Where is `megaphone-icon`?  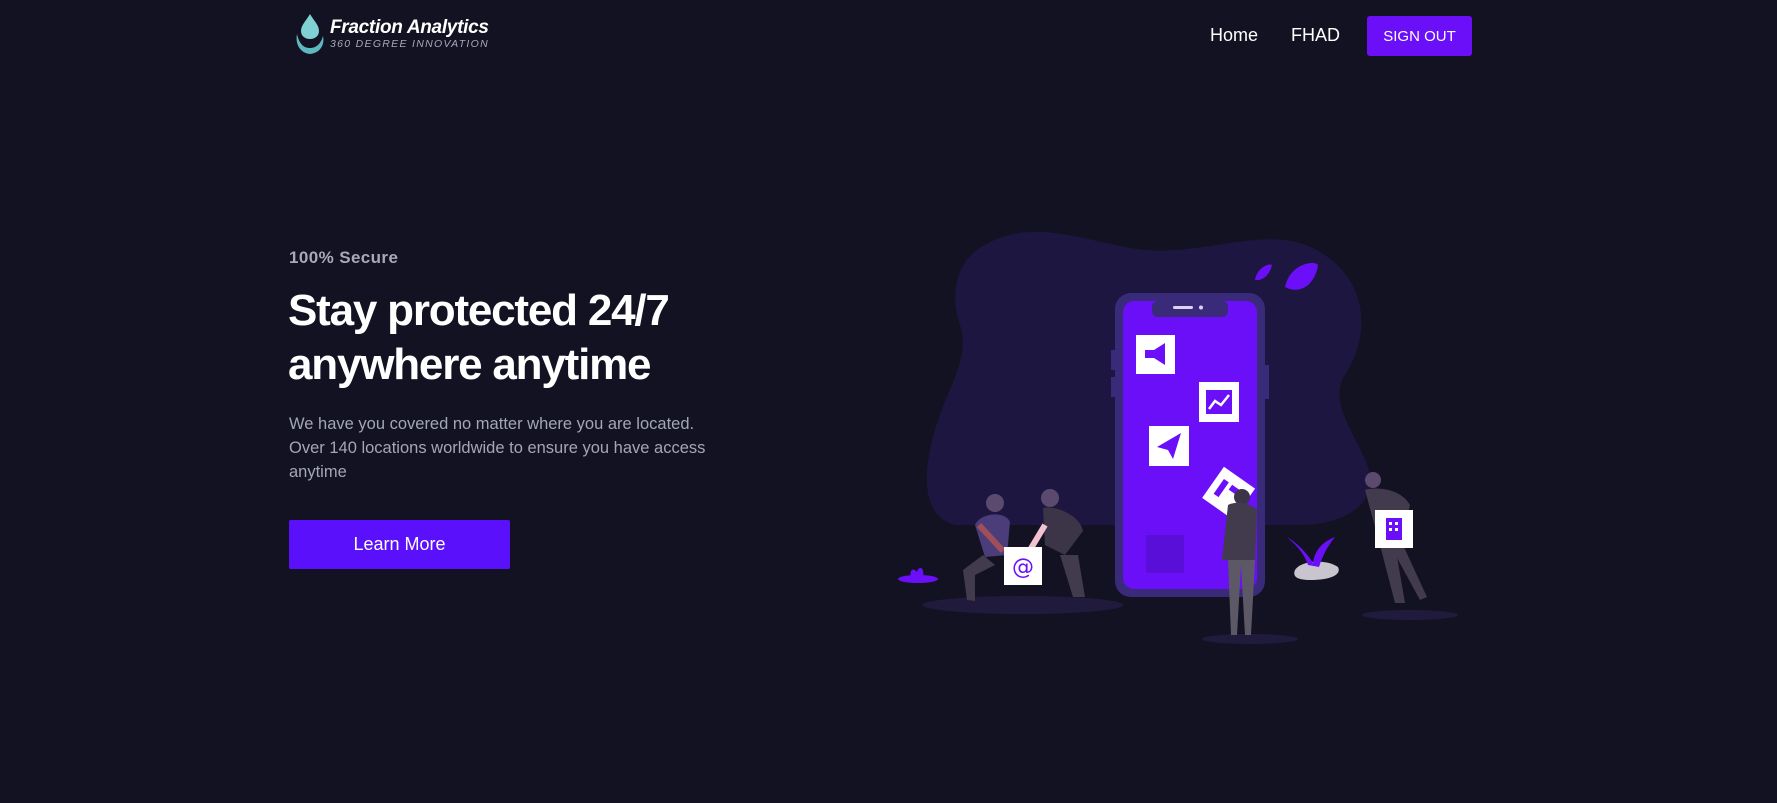
megaphone-icon is located at coordinates (1155, 354).